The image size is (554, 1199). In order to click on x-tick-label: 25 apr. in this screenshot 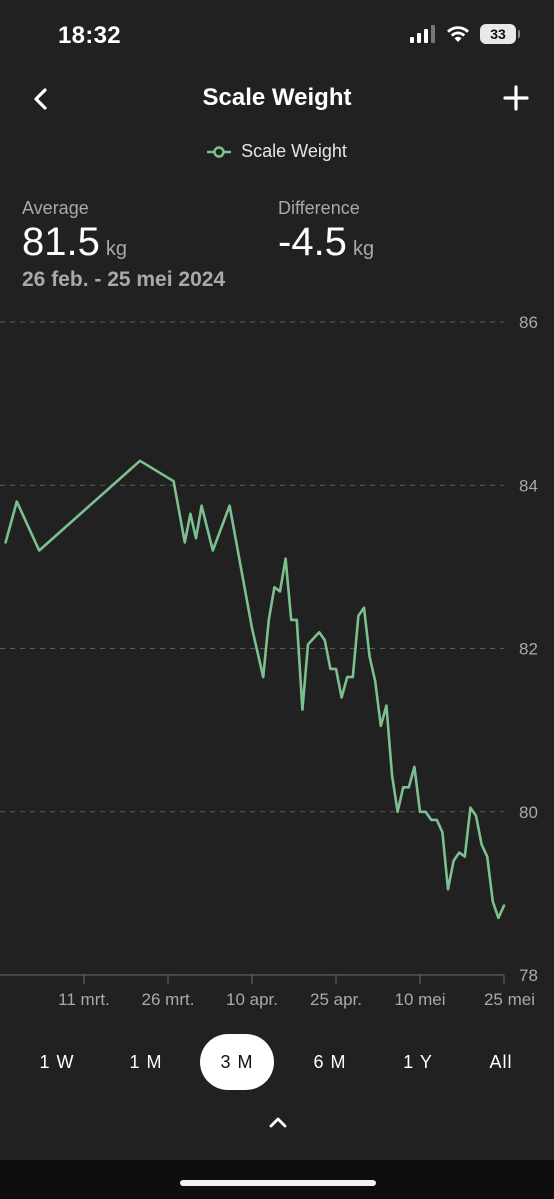, I will do `click(336, 999)`.